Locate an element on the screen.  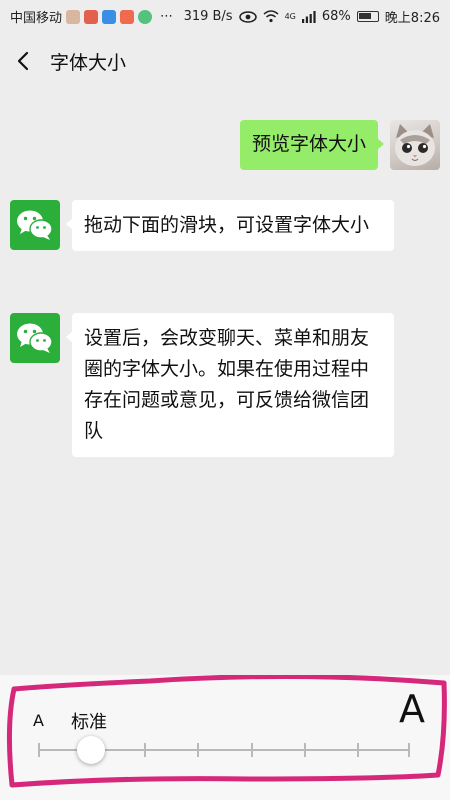
font-size-slider is located at coordinates (224, 751).